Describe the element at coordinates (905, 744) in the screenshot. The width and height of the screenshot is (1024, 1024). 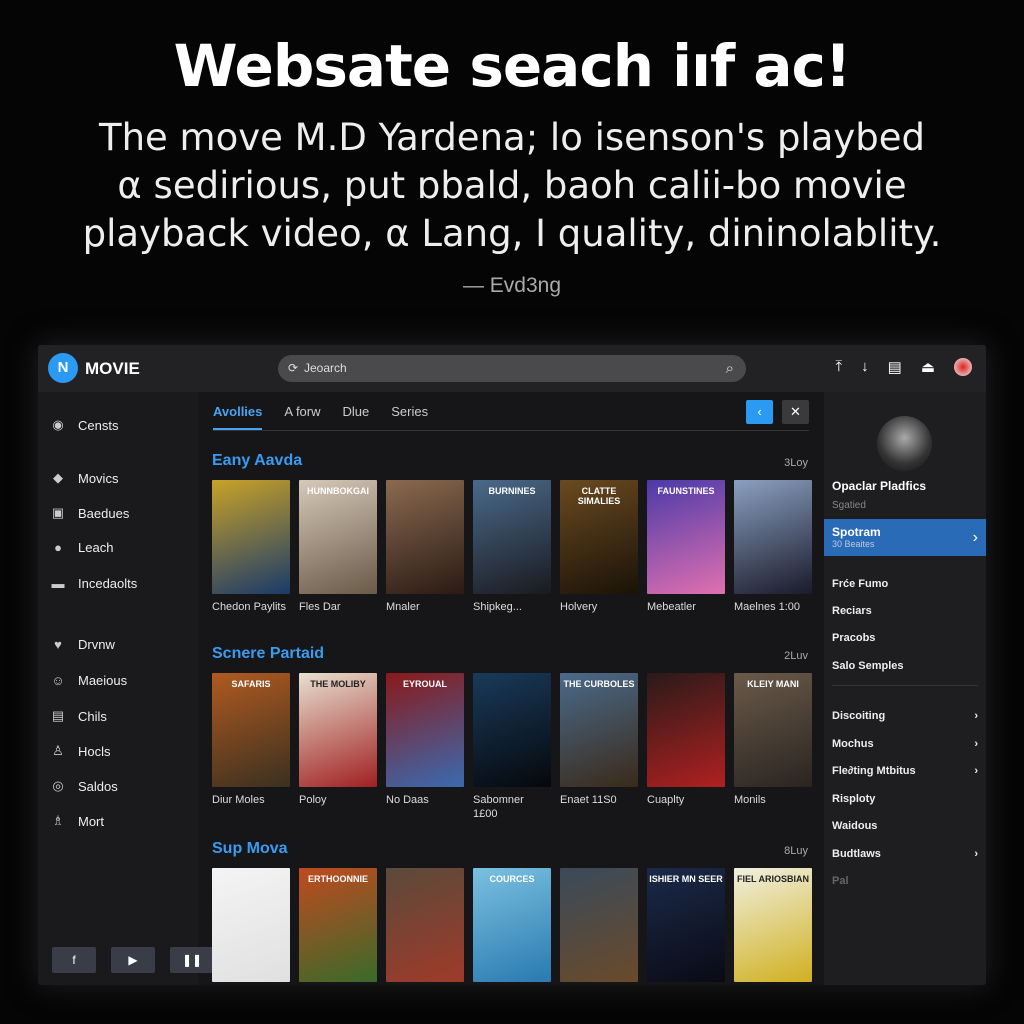
I see `right-item: Mochus ›` at that location.